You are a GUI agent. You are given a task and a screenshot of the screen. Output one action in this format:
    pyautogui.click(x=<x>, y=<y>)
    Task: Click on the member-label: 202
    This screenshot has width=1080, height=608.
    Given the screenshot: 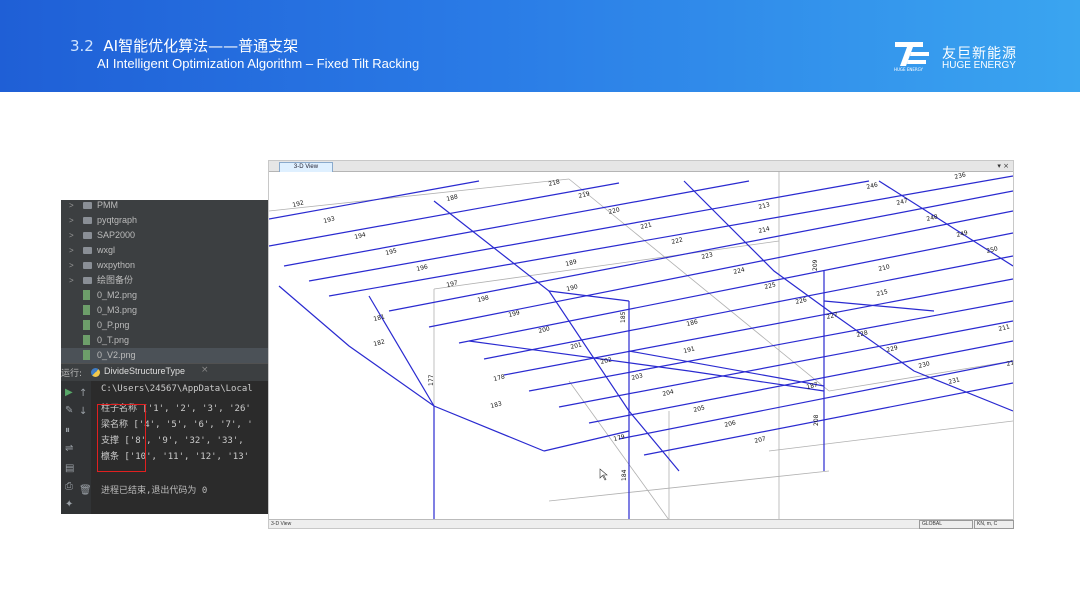 What is the action you would take?
    pyautogui.click(x=606, y=361)
    